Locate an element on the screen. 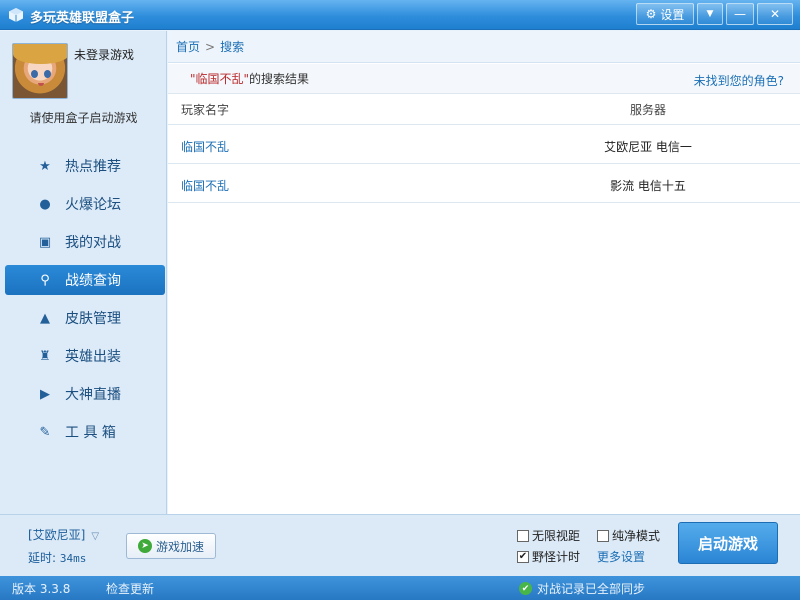 The height and width of the screenshot is (600, 800). breadcrumb-home: 首页 is located at coordinates (188, 46).